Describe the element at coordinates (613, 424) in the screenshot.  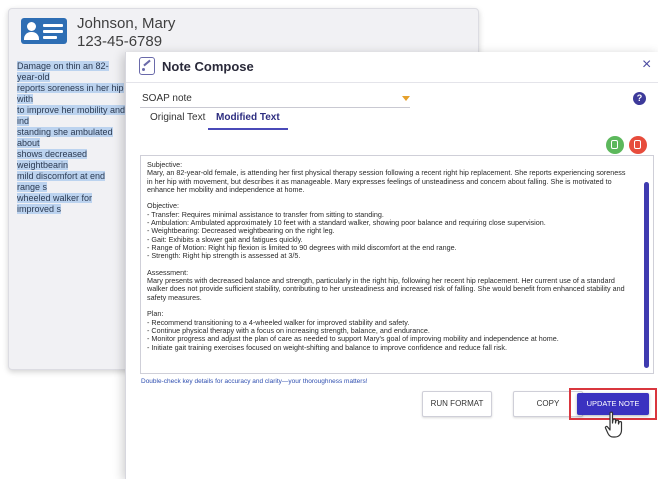
I see `hand-pointer-cursor-icon` at that location.